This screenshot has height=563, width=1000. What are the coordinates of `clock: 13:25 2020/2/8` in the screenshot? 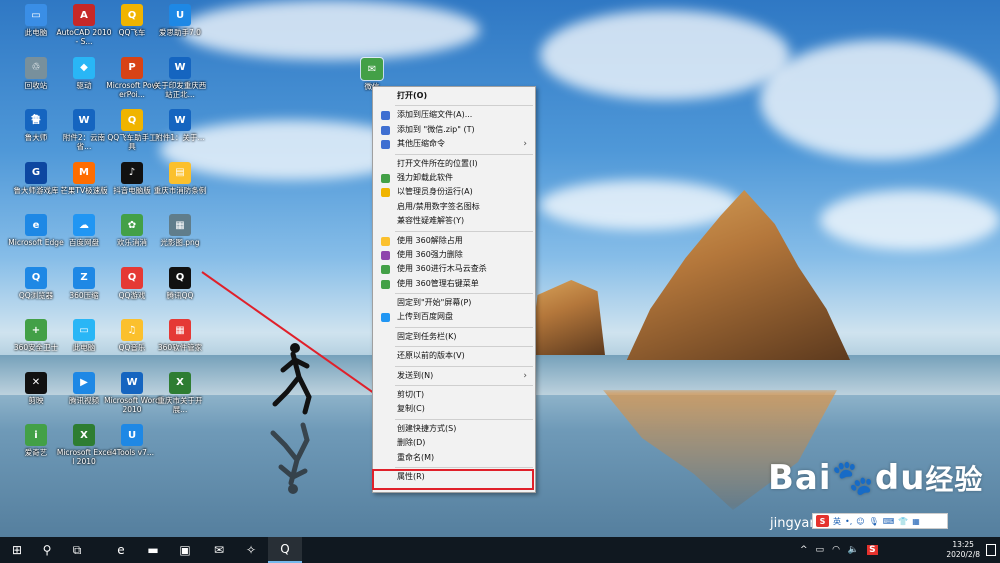 It's located at (963, 550).